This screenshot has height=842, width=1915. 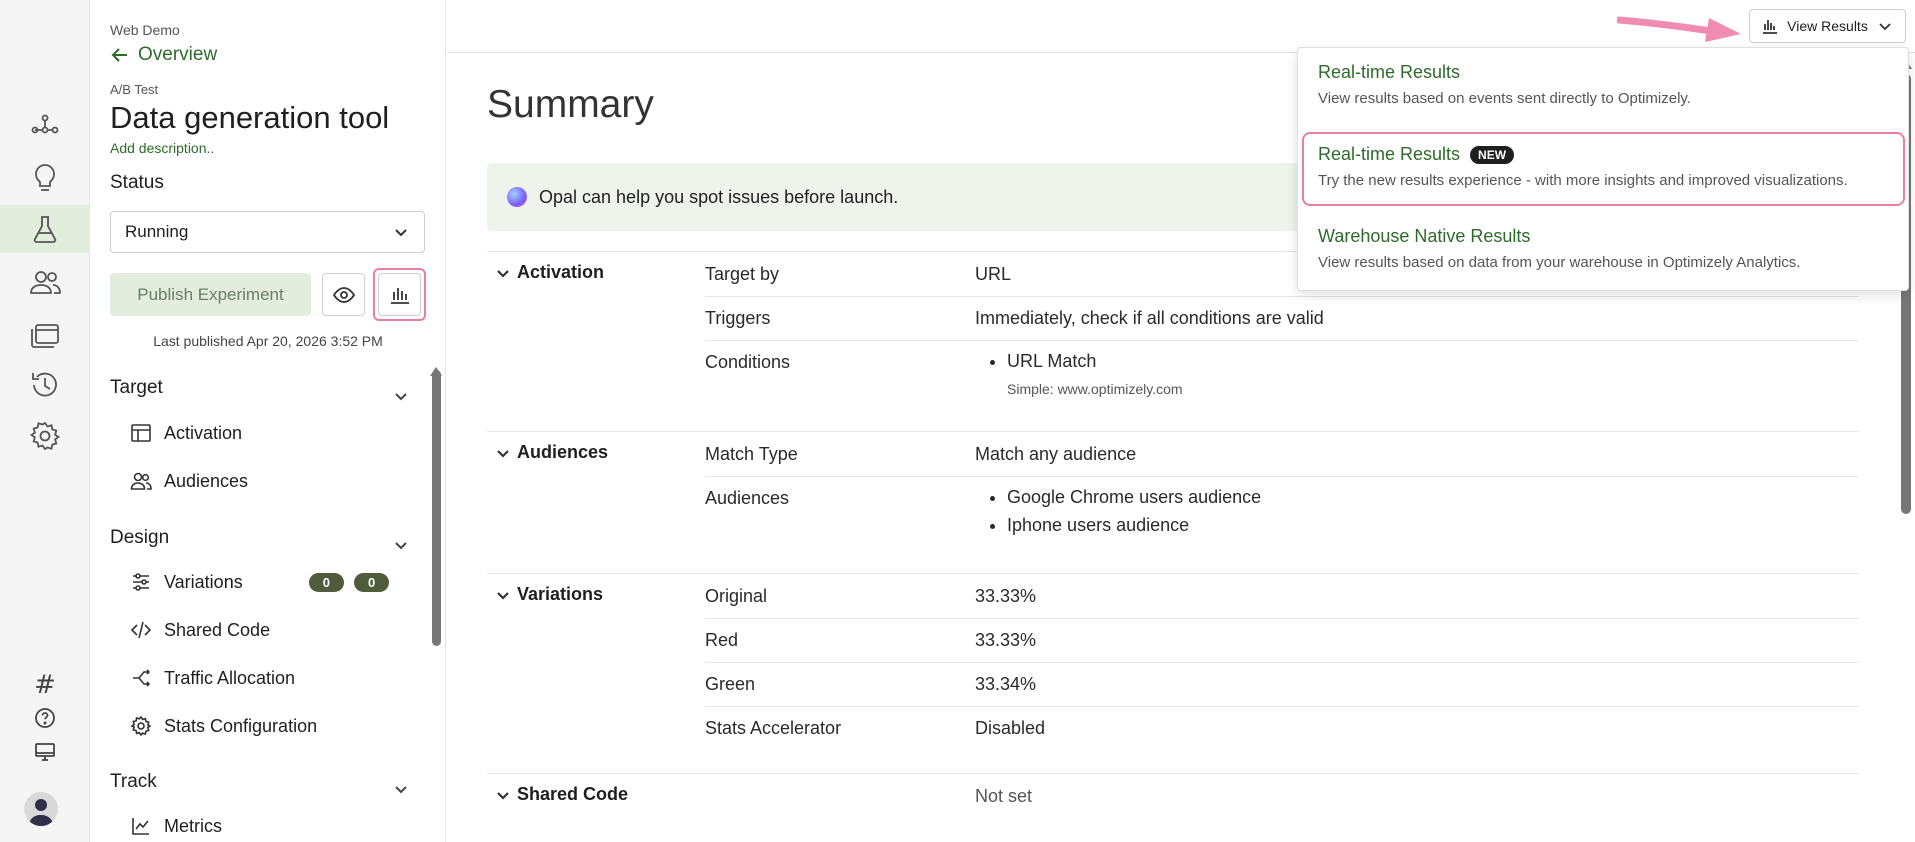 What do you see at coordinates (1056, 454) in the screenshot?
I see `match-type-value: Match any audience` at bounding box center [1056, 454].